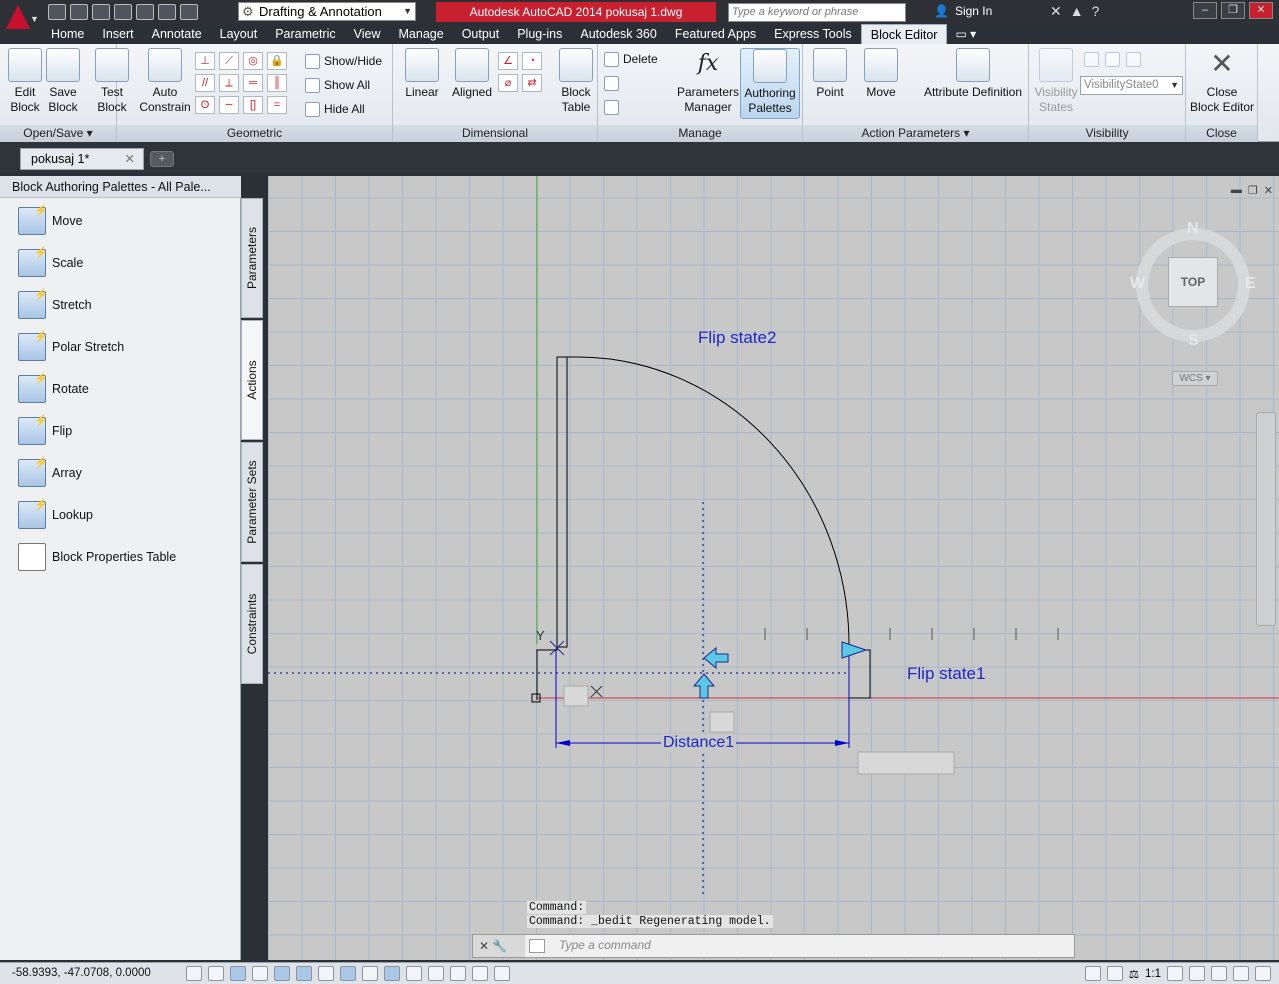  What do you see at coordinates (532, 61) in the screenshot?
I see `radius-icon: ◔` at bounding box center [532, 61].